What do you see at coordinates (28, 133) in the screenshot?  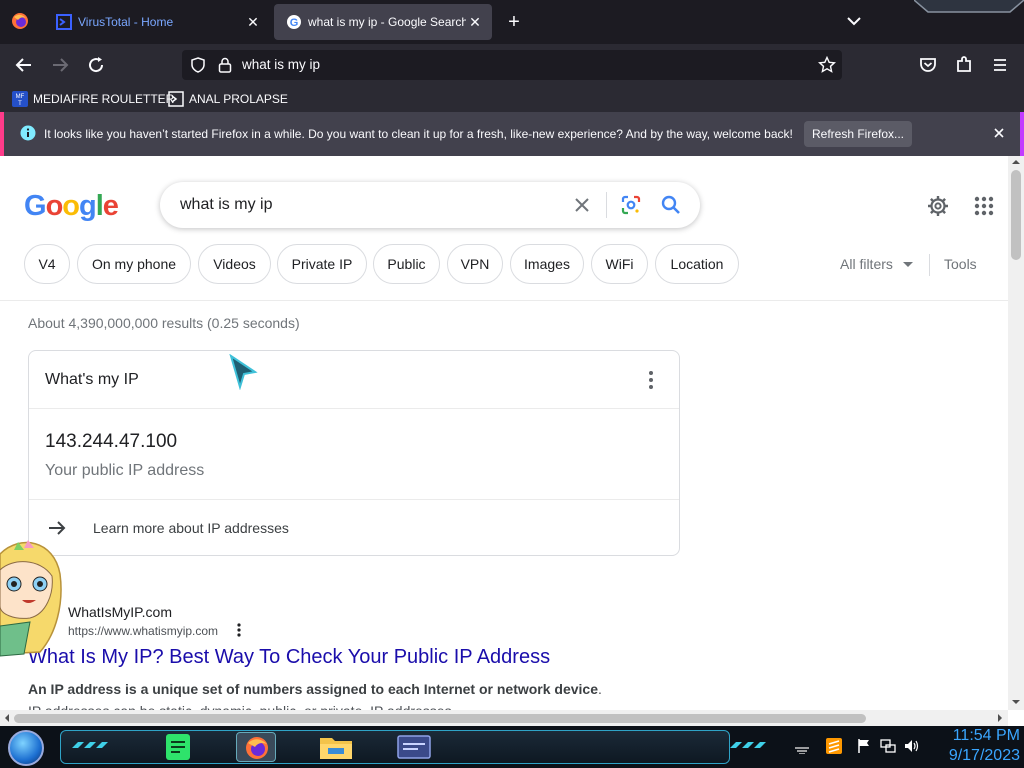 I see `info-icon` at bounding box center [28, 133].